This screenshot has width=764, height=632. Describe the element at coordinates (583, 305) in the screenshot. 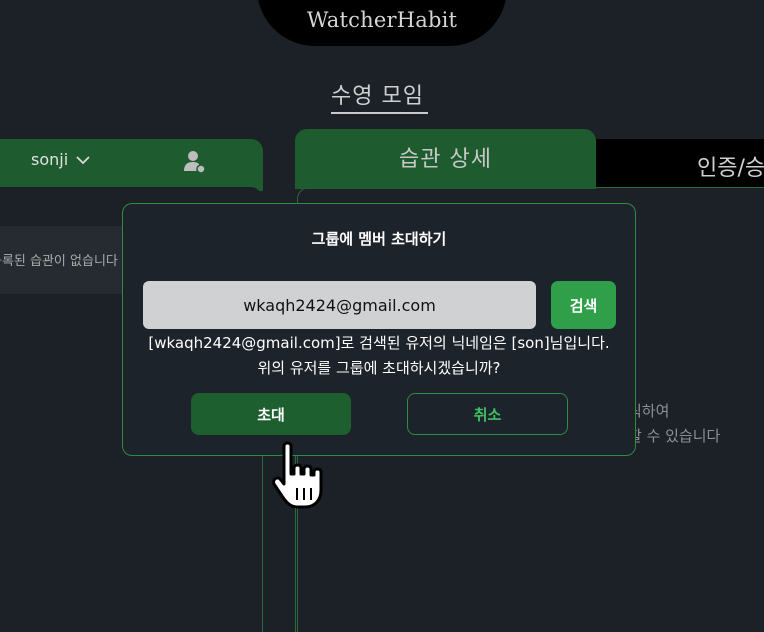

I see `search-button: 검색` at that location.